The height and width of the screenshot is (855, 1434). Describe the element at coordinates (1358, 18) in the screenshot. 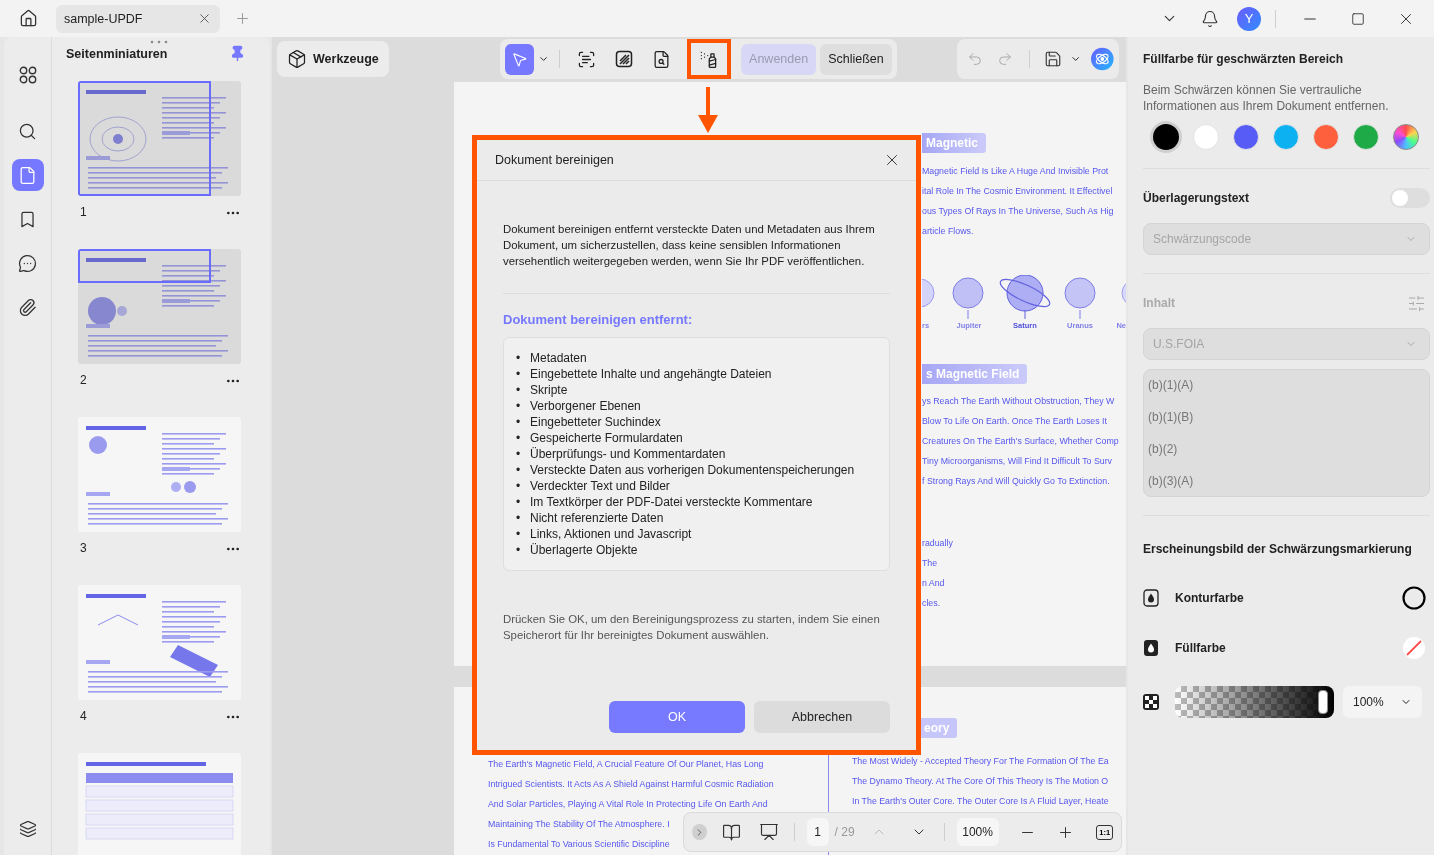

I see `maximize-icon` at that location.